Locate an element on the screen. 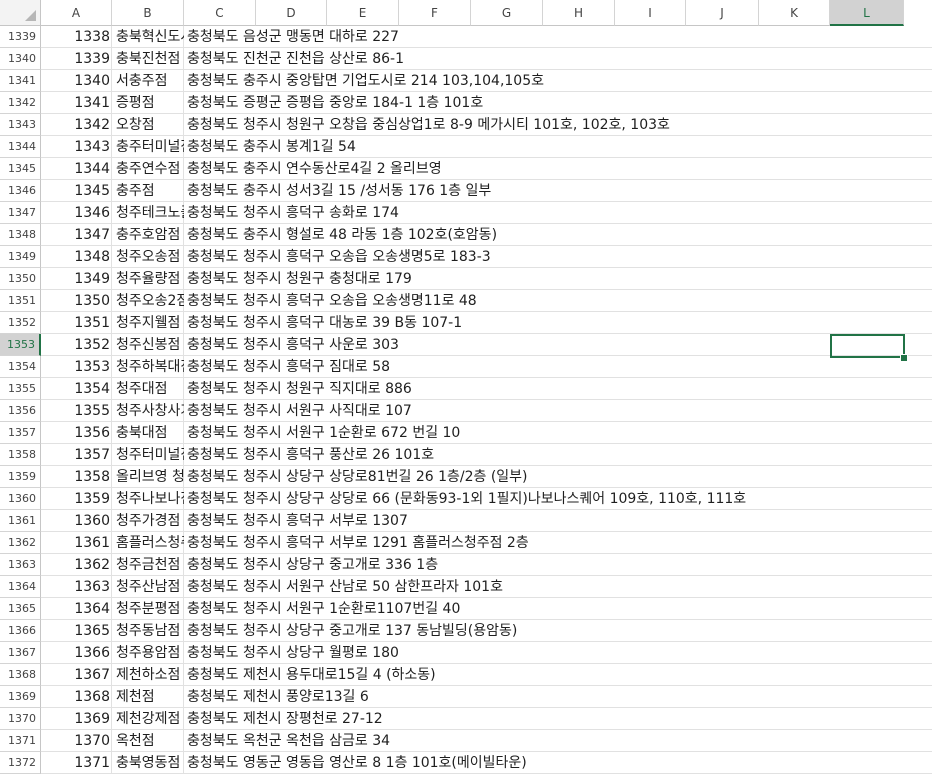 The height and width of the screenshot is (774, 932). cell-address: 충청북도 청주시 흥덕구 송화로 174 is located at coordinates (554, 213).